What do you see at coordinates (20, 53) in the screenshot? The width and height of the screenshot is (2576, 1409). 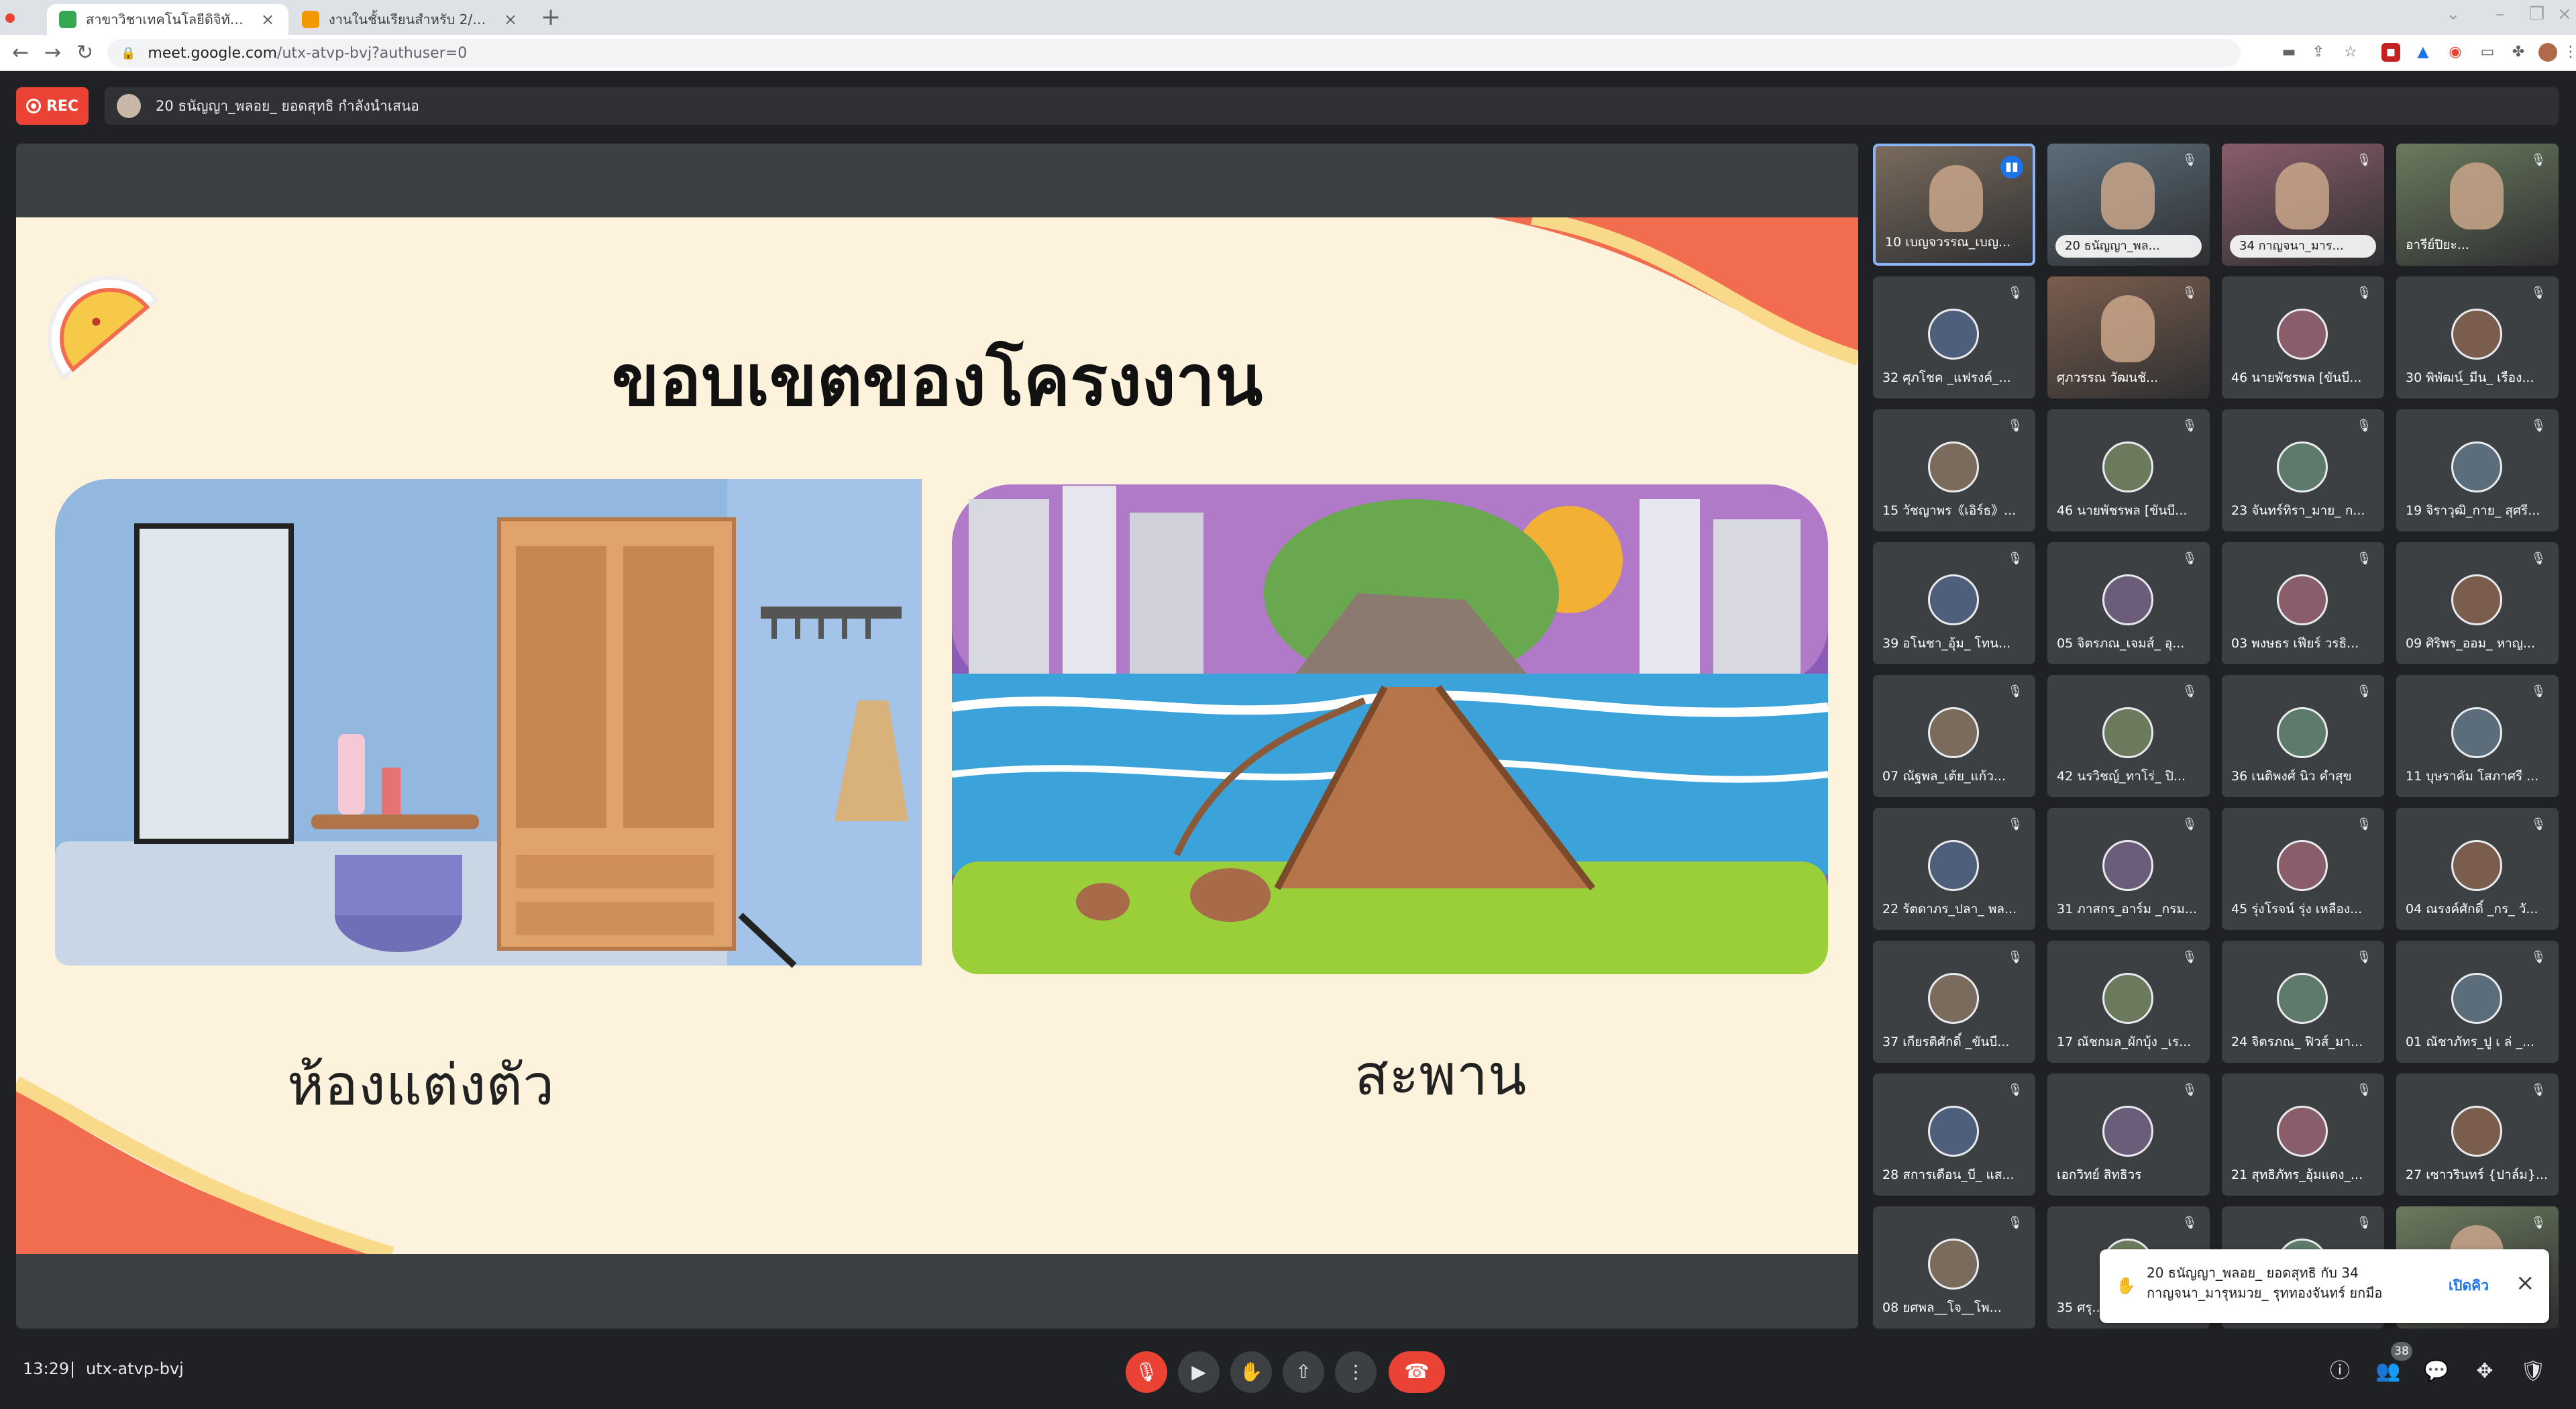 I see `back-icon: ←` at bounding box center [20, 53].